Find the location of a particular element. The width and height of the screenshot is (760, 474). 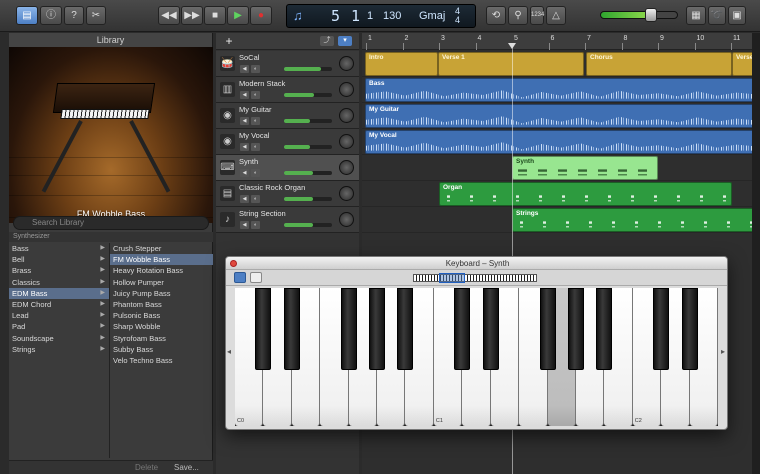

region: Strings is located at coordinates (632, 220).